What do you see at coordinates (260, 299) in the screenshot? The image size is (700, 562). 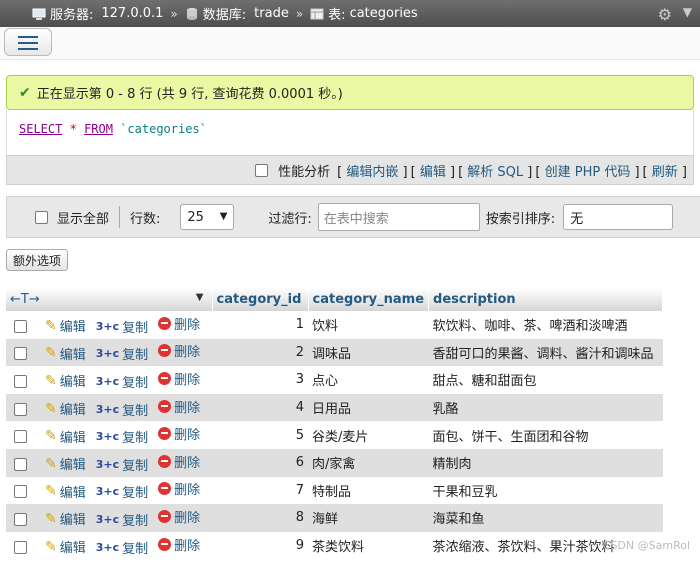 I see `header-category-id: category_id` at bounding box center [260, 299].